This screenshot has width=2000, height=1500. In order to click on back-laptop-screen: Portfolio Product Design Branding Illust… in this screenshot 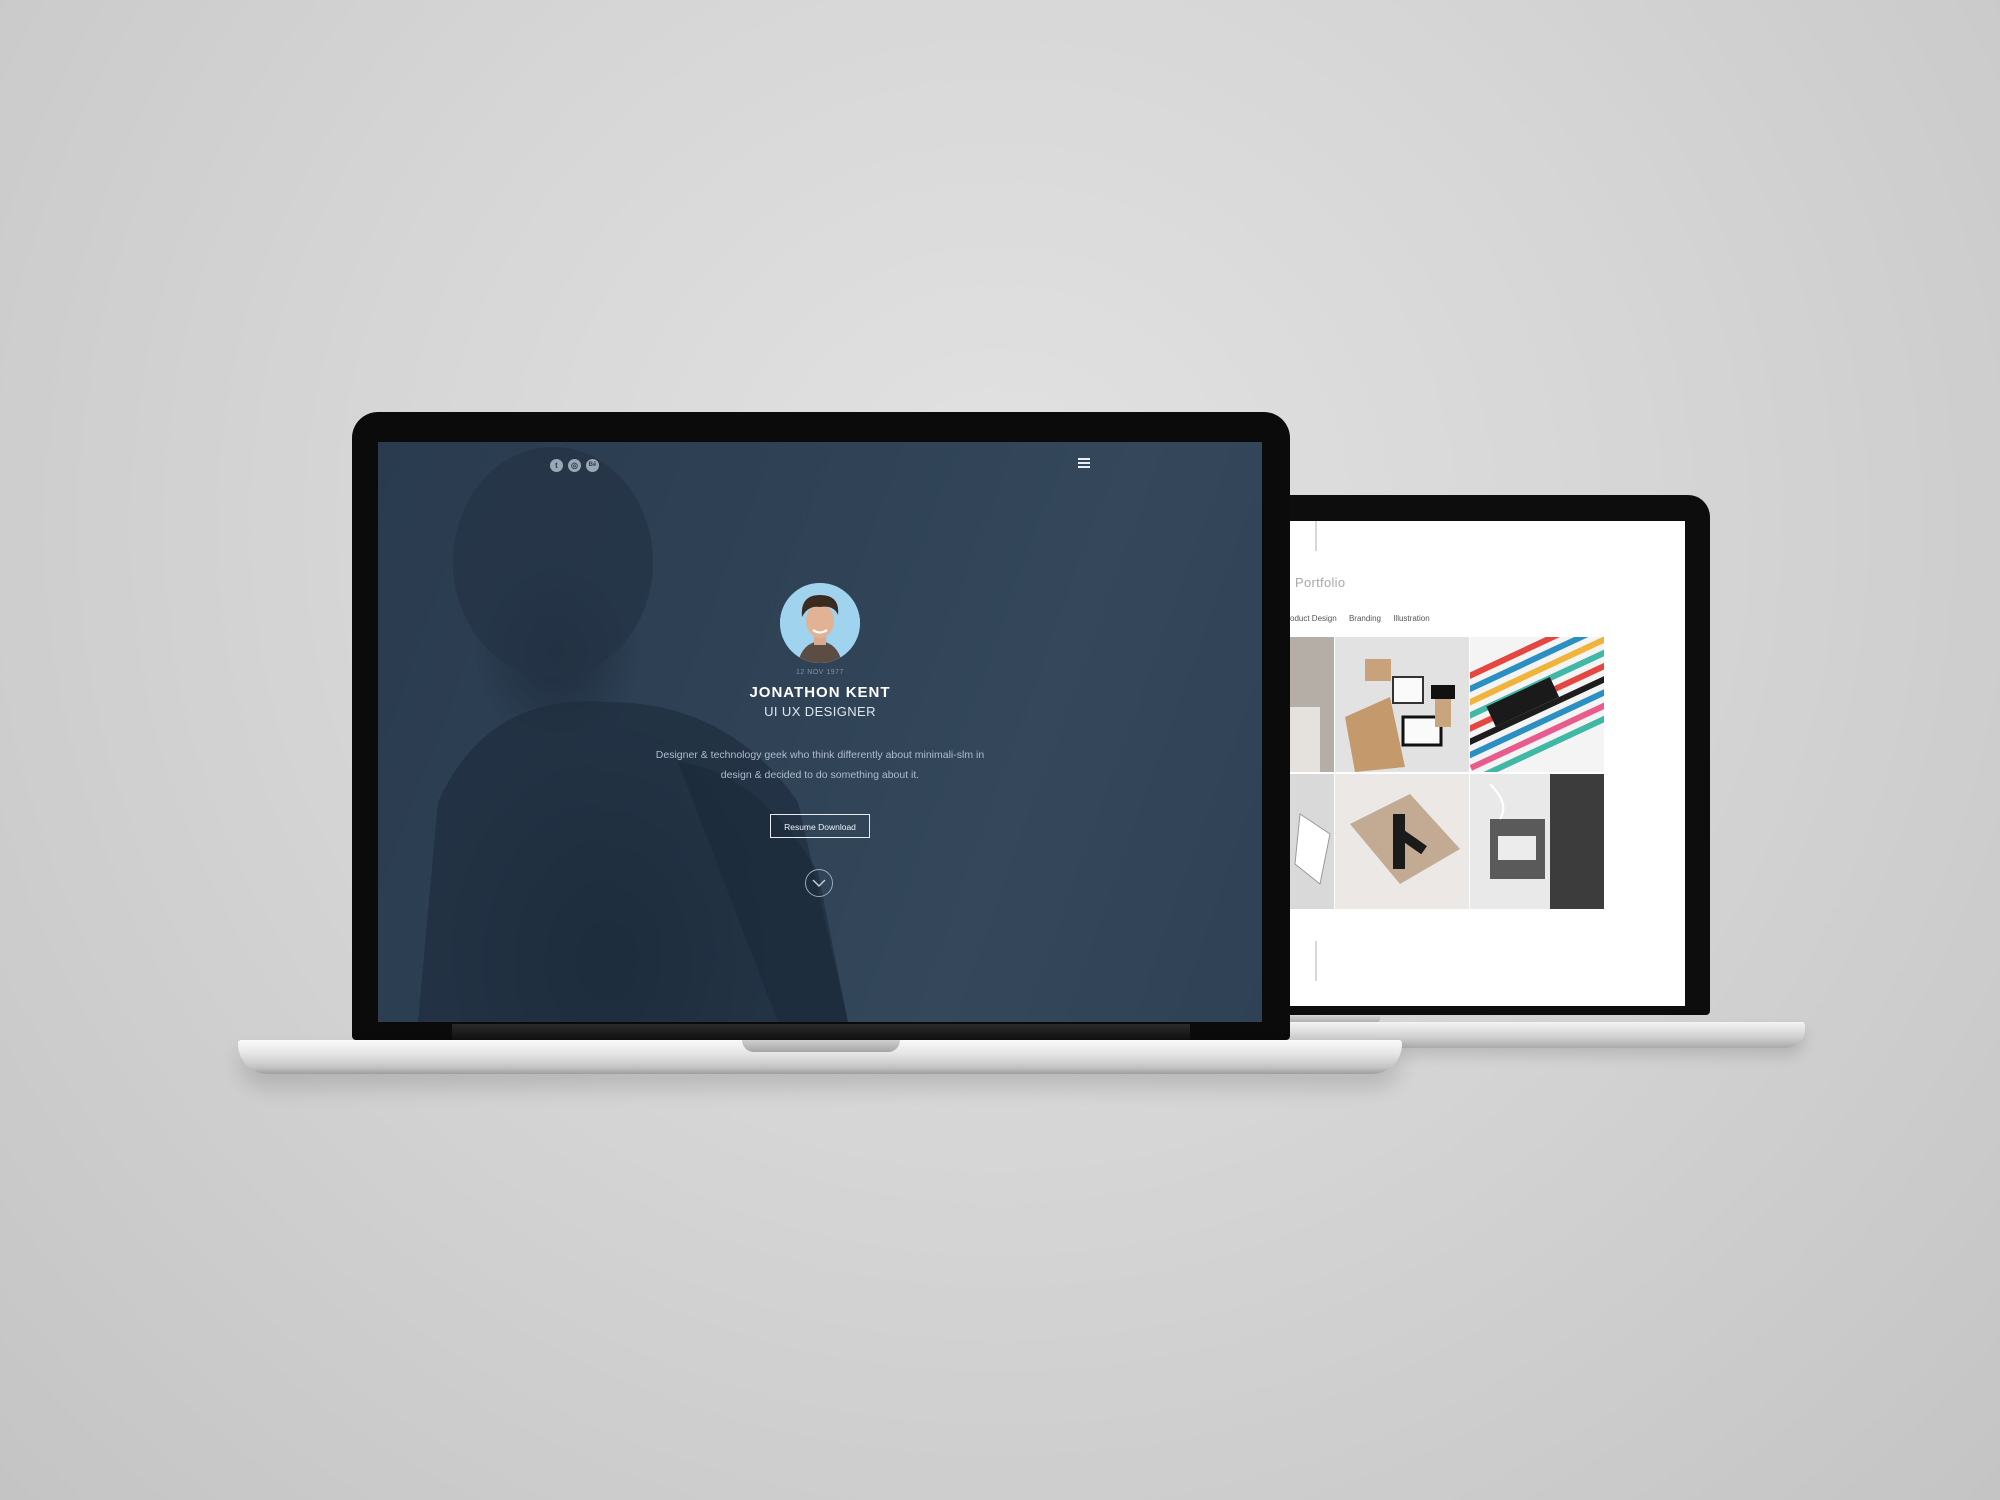, I will do `click(1457, 763)`.